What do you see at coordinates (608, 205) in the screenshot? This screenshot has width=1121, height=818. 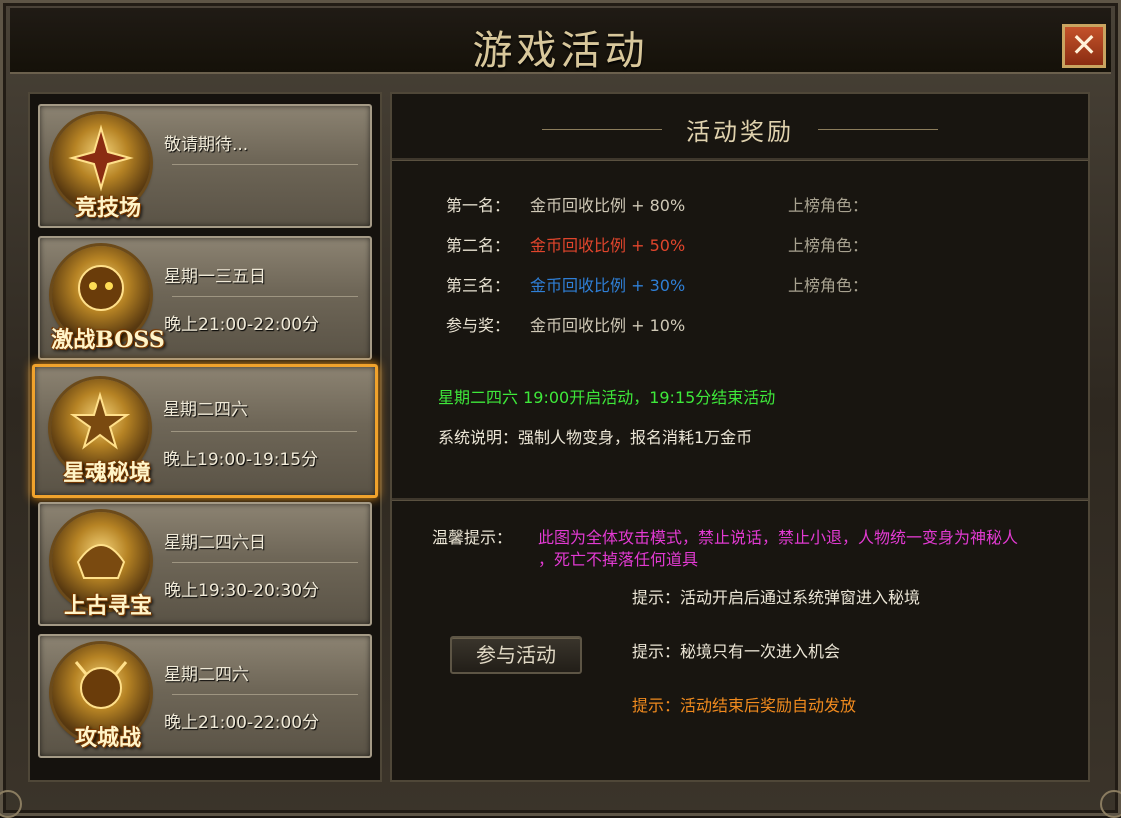 I see `reward-value: 金币回收比例 + 80%` at bounding box center [608, 205].